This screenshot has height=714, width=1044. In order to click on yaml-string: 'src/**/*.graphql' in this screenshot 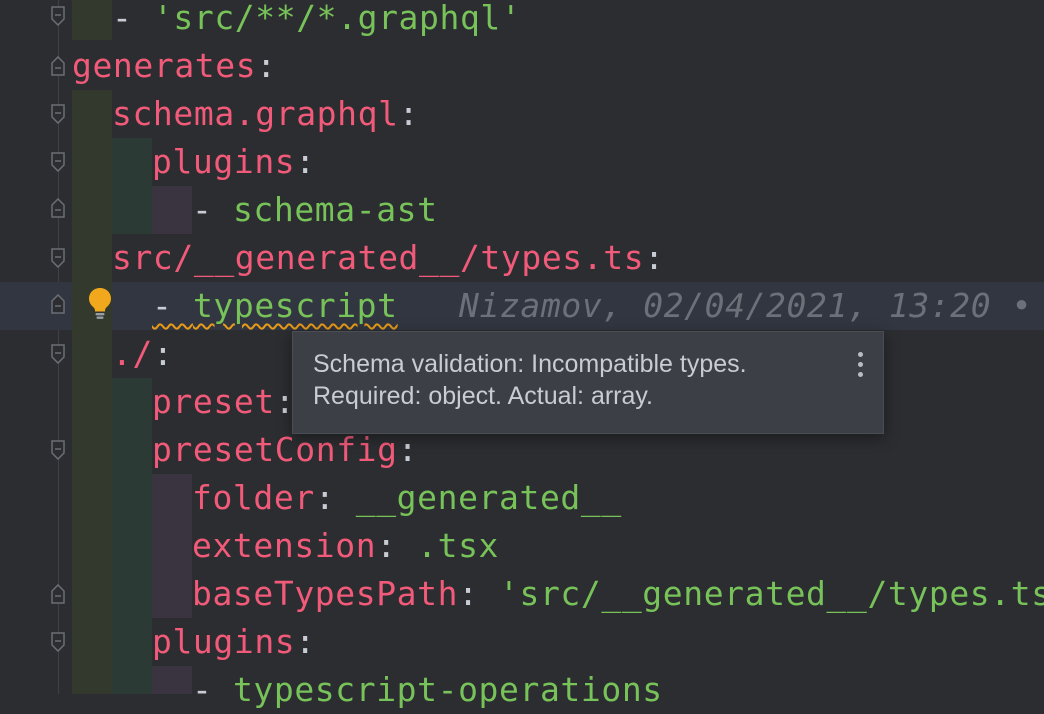, I will do `click(337, 18)`.